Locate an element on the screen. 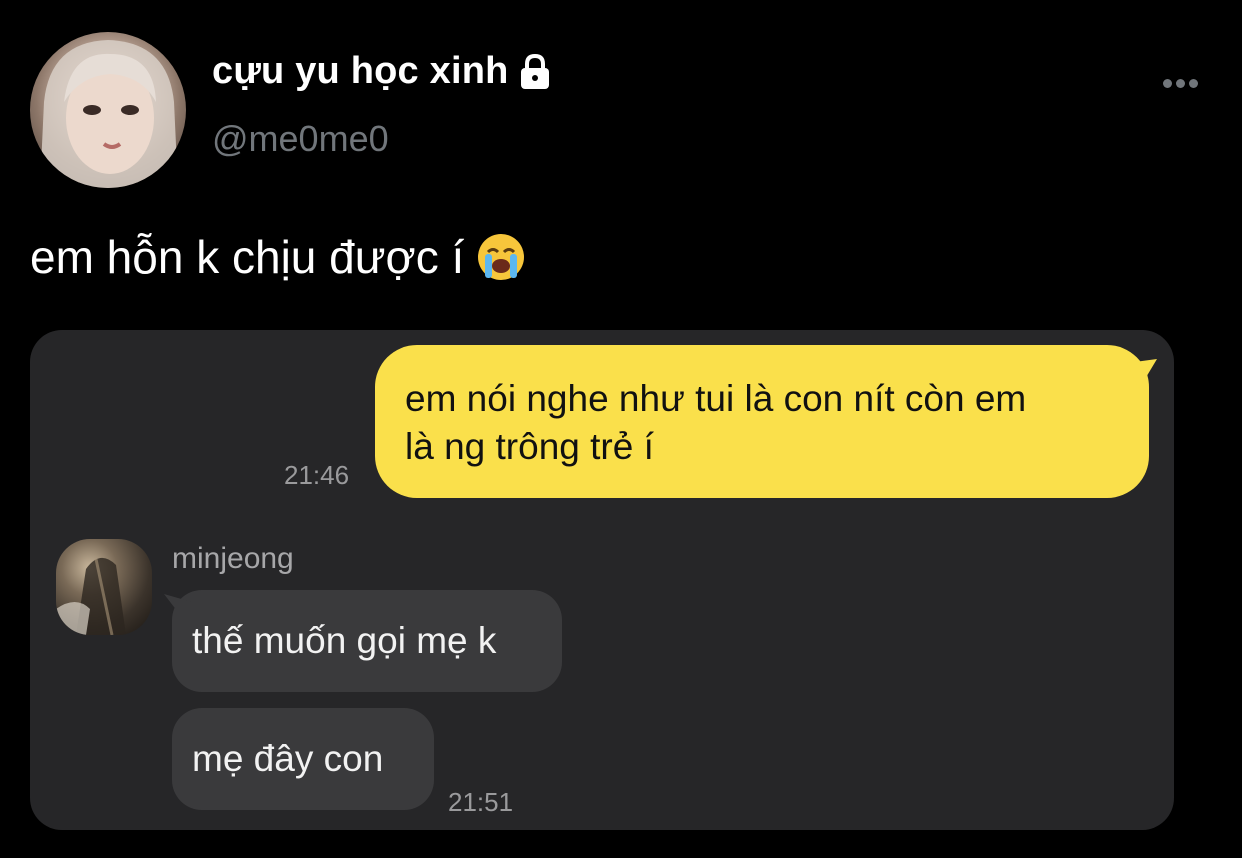 The image size is (1242, 858). display-name: cựu yu học xinh is located at coordinates (382, 71).